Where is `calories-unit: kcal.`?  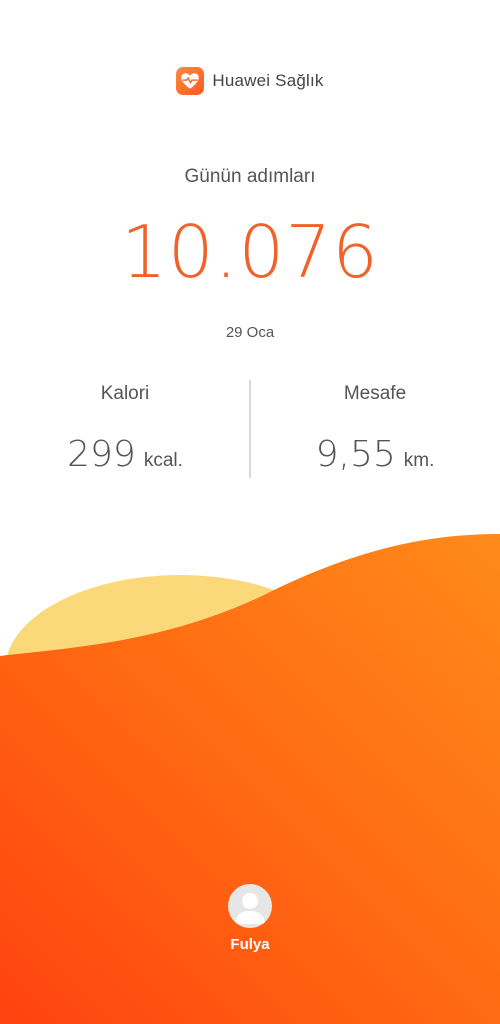 calories-unit: kcal. is located at coordinates (163, 460).